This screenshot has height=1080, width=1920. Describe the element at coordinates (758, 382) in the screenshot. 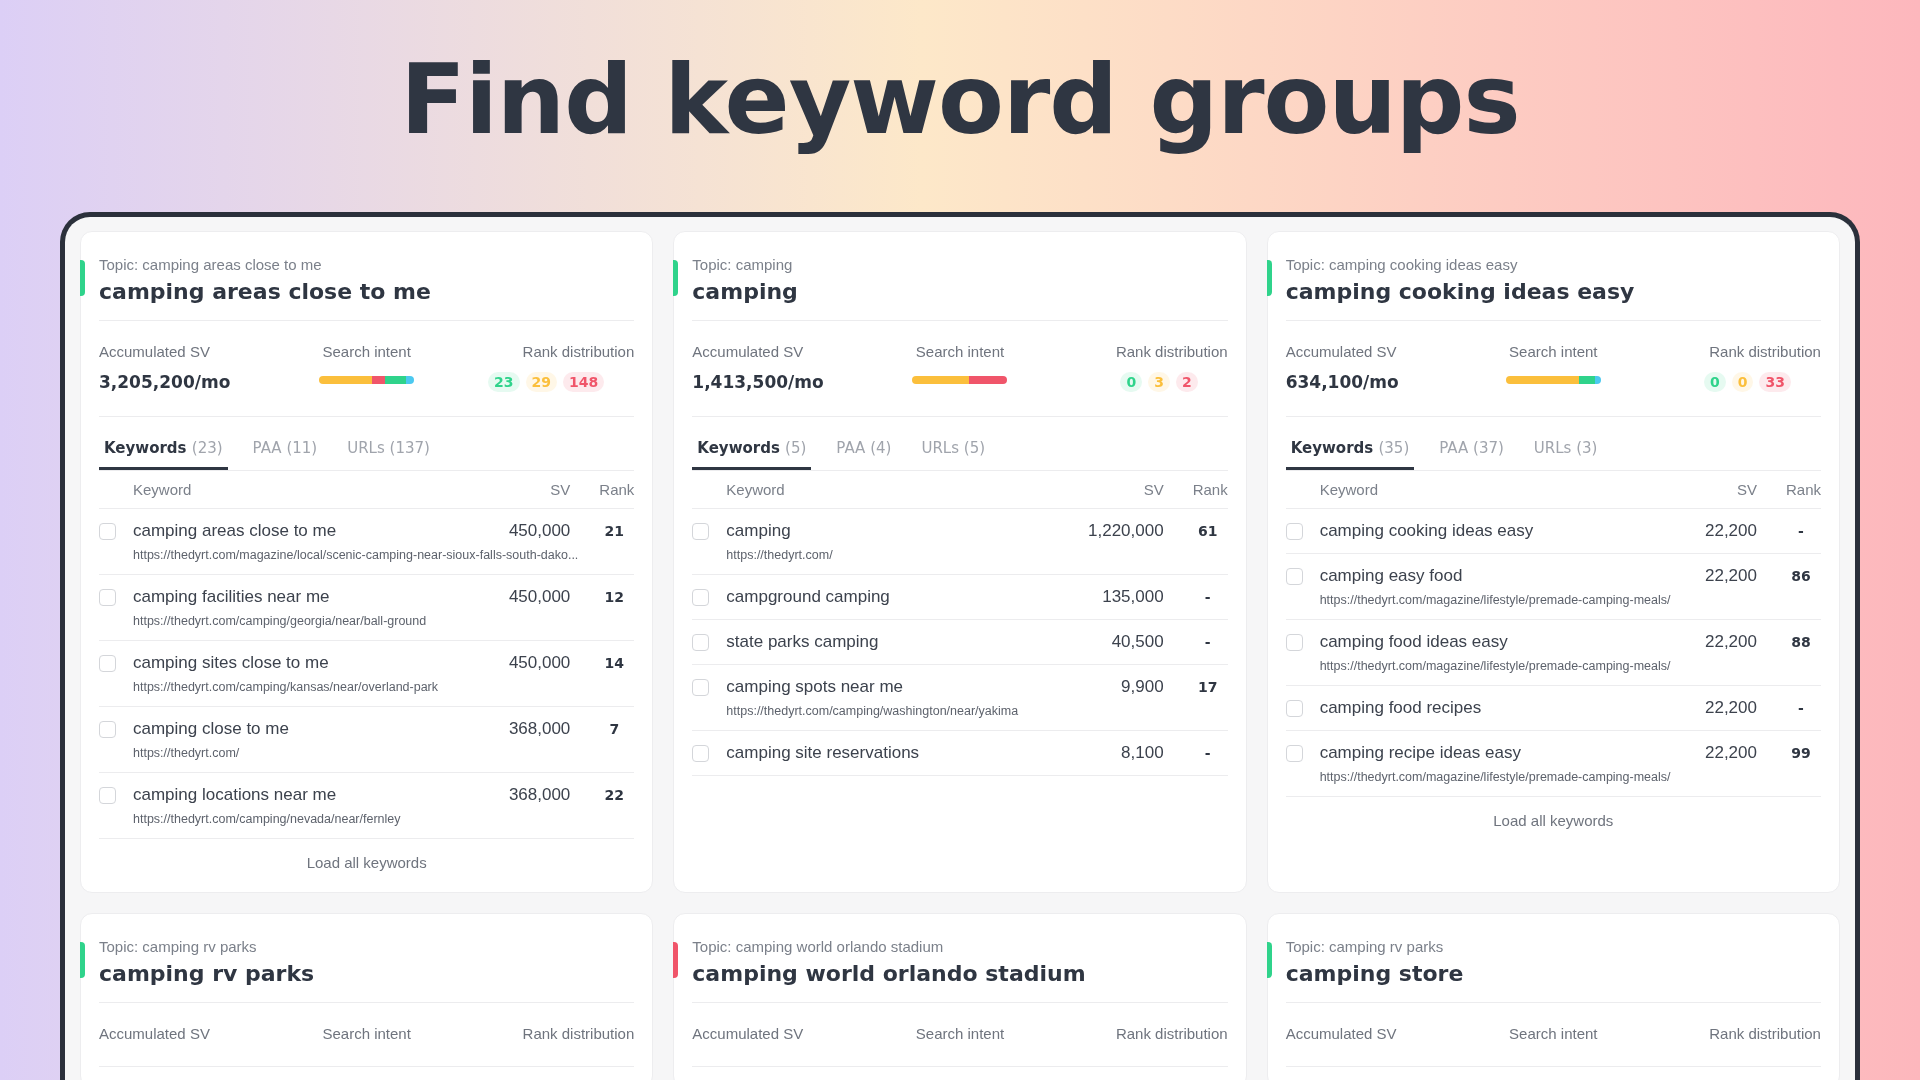

I see `accumulated-sv-value: 1,413,500/mo` at that location.